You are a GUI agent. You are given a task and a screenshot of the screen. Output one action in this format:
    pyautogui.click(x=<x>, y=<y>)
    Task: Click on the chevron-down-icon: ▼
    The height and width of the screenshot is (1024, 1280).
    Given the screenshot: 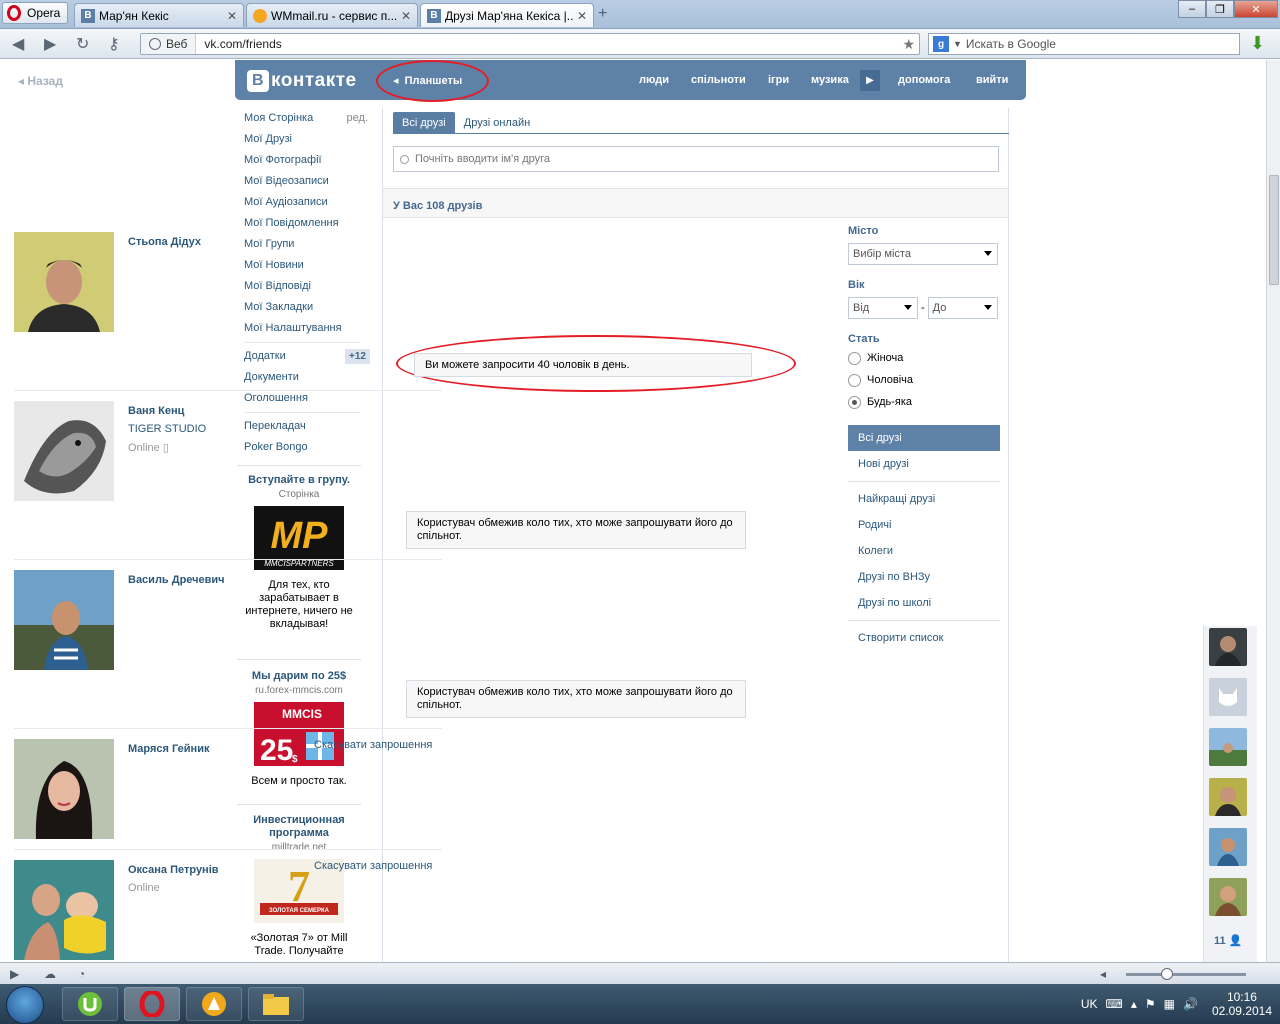 What is the action you would take?
    pyautogui.click(x=957, y=44)
    